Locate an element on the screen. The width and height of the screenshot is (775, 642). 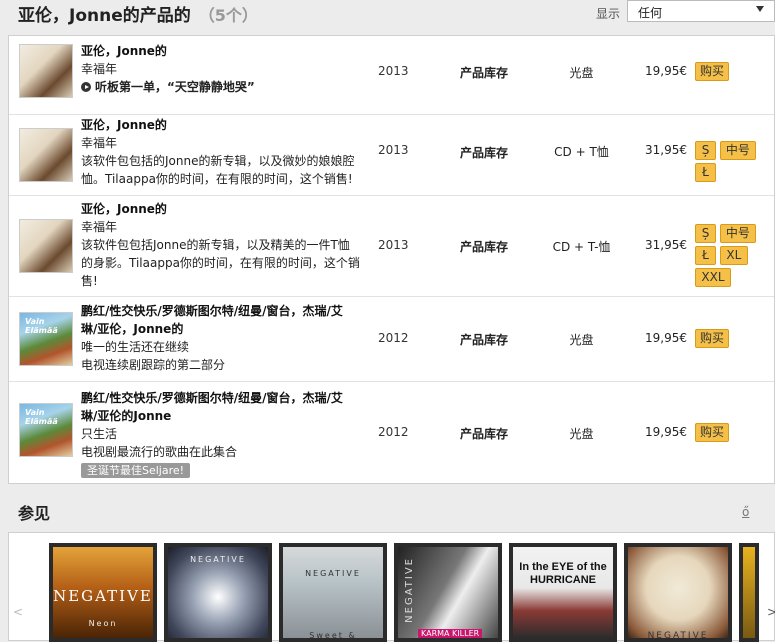
carousel-next-icon: > is located at coordinates (771, 612).